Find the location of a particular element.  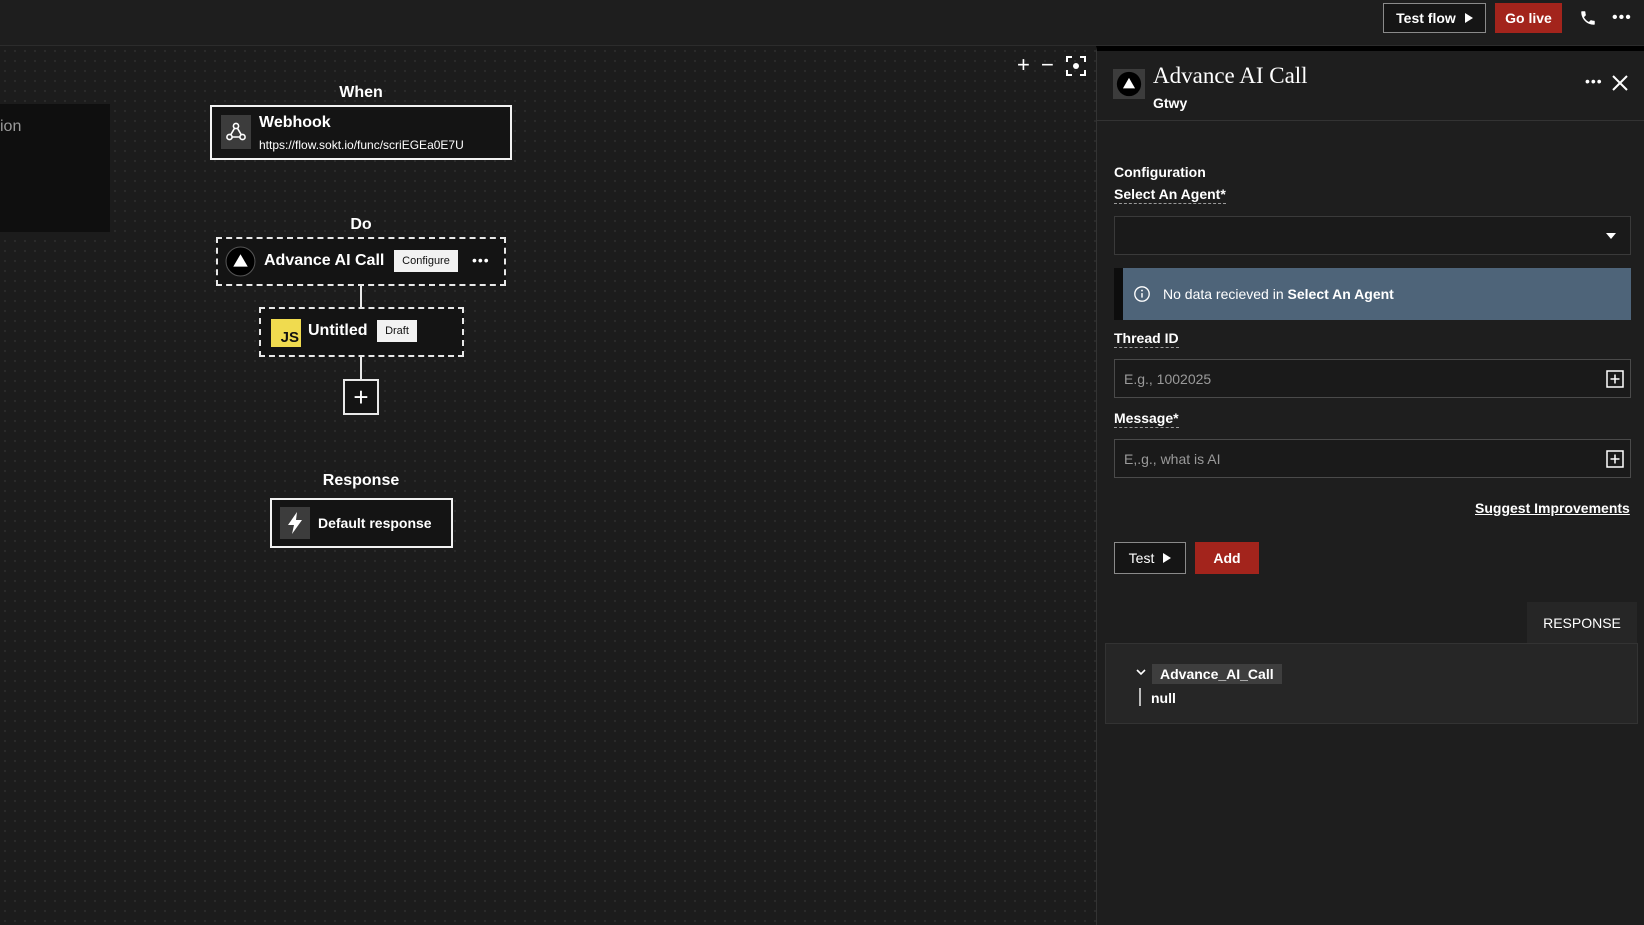

configuration-heading: Configuration is located at coordinates (1160, 172).